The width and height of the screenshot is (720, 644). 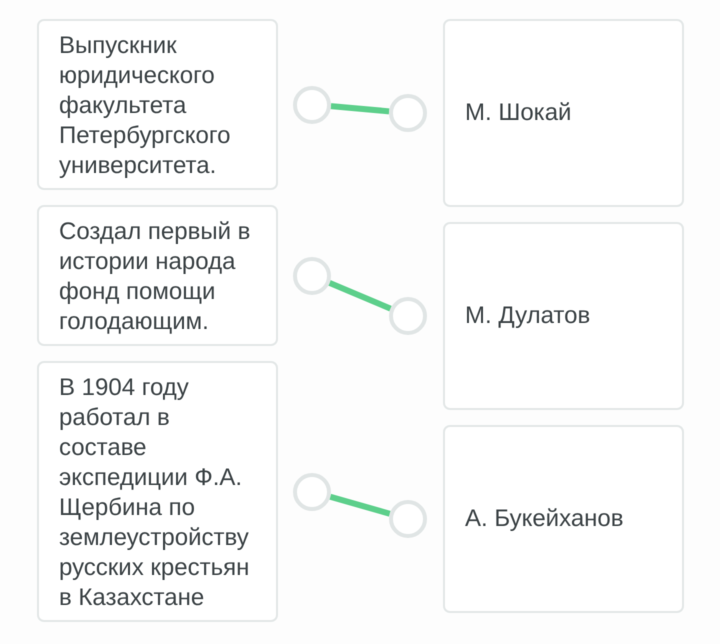 I want to click on answer-text: А. Букейханов, so click(x=544, y=519).